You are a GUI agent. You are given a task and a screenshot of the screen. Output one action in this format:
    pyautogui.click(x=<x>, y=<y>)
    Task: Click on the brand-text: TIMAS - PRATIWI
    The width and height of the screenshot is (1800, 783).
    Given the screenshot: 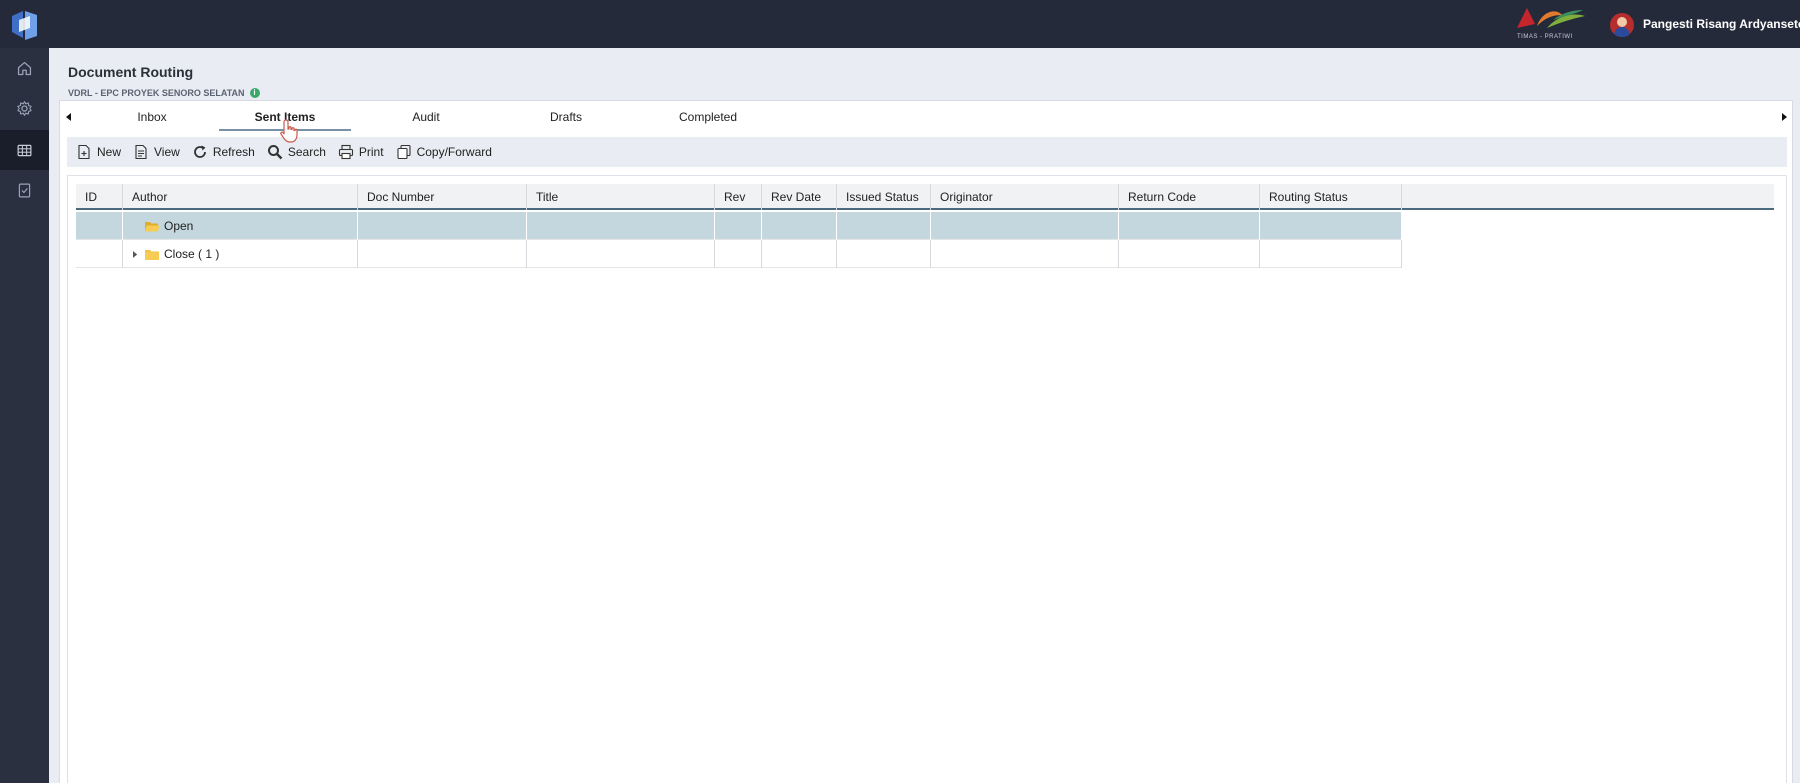 What is the action you would take?
    pyautogui.click(x=1545, y=37)
    